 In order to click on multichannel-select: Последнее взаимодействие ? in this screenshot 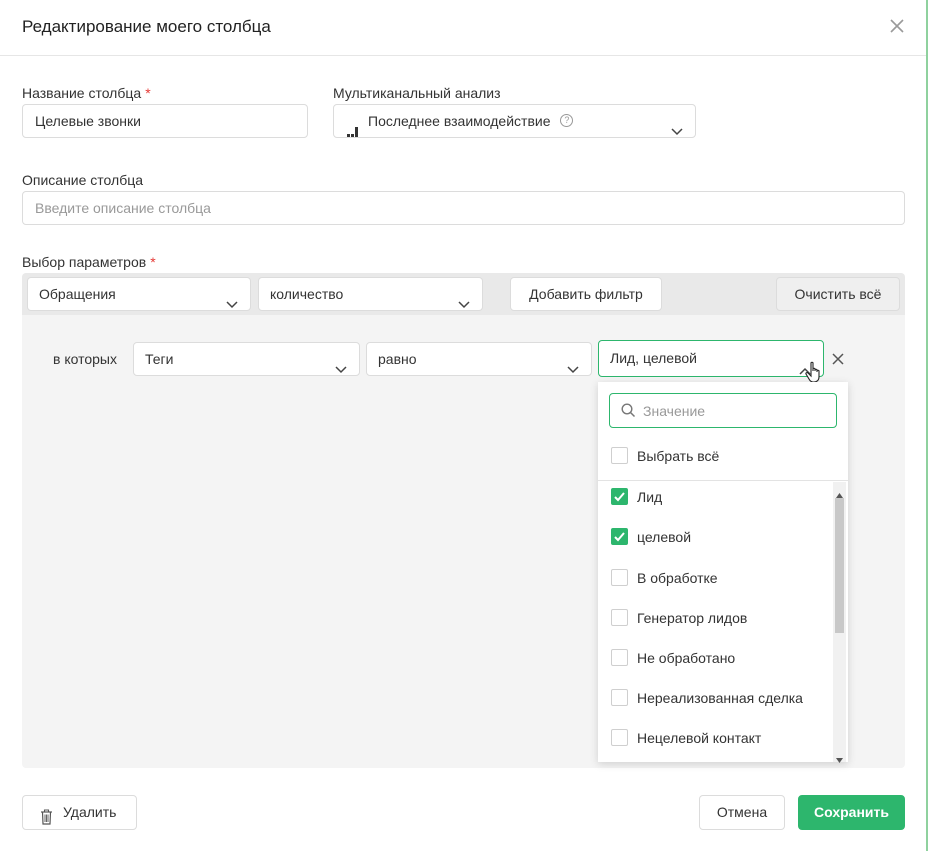, I will do `click(514, 121)`.